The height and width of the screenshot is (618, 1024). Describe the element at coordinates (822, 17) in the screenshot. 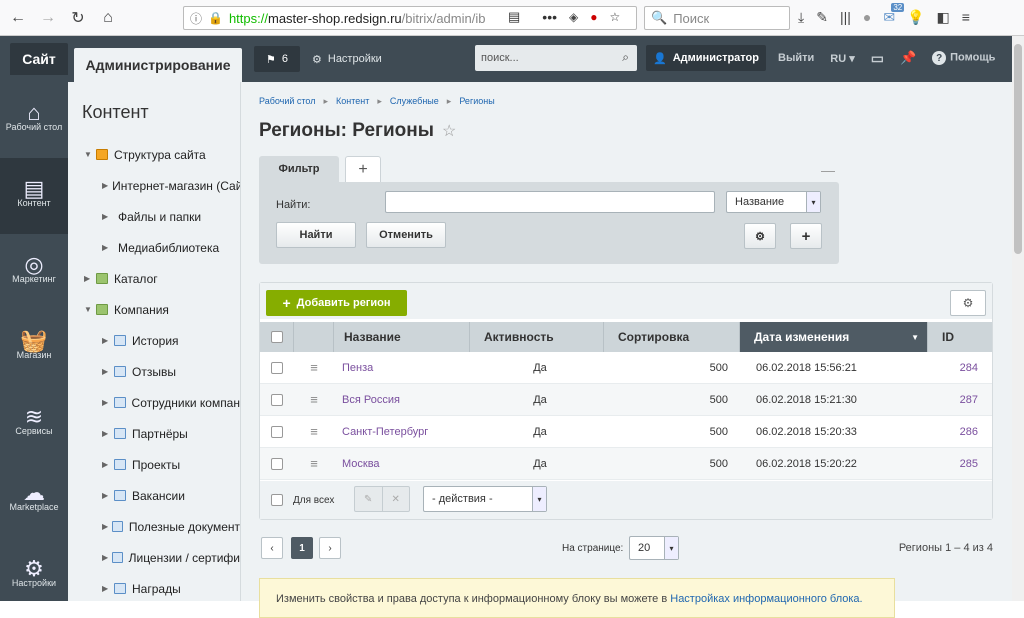

I see `wrench-icon: ✎` at that location.